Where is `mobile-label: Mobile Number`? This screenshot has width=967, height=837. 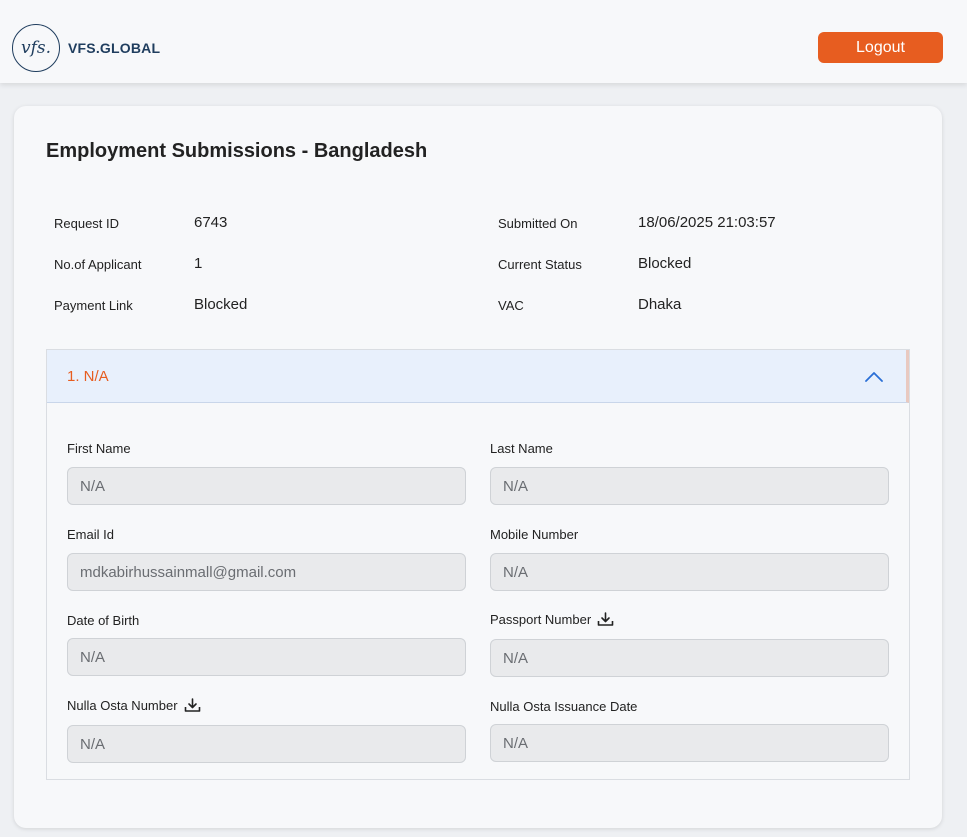
mobile-label: Mobile Number is located at coordinates (534, 534).